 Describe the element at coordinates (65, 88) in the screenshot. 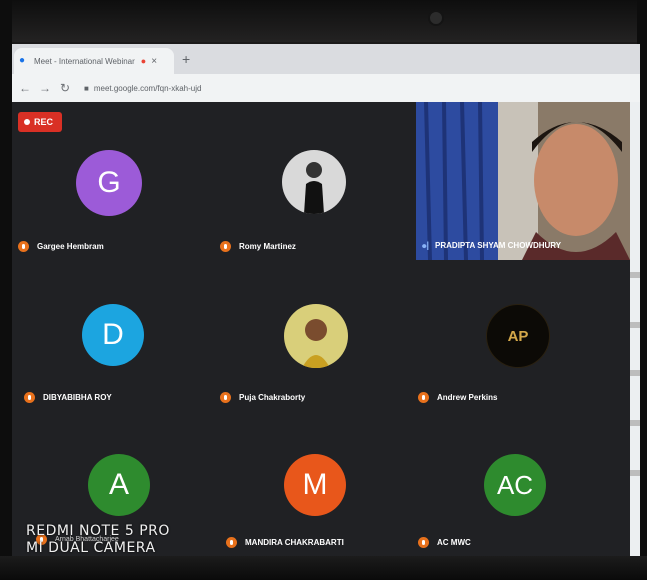

I see `reload-icon: ↻` at that location.